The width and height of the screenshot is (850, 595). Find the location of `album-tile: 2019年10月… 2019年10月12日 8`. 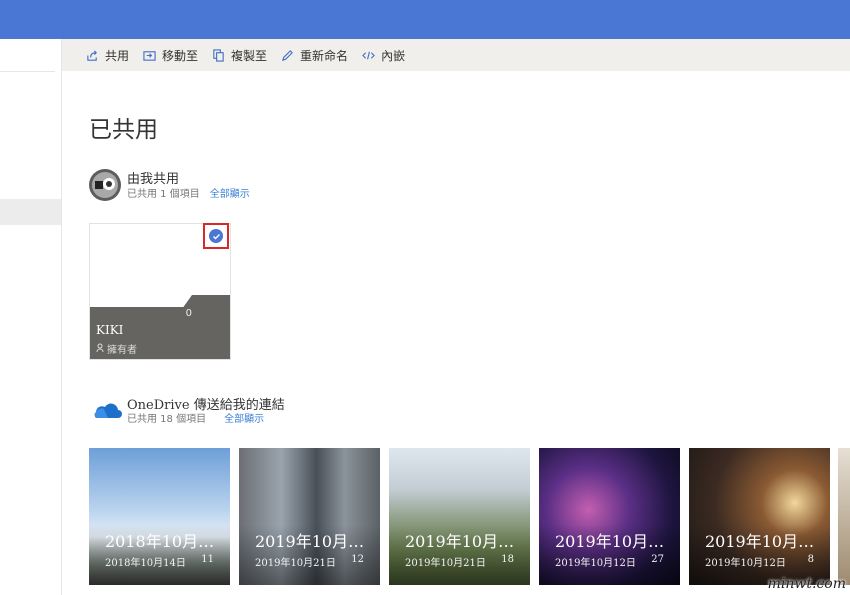

album-tile: 2019年10月… 2019年10月12日 8 is located at coordinates (759, 513).